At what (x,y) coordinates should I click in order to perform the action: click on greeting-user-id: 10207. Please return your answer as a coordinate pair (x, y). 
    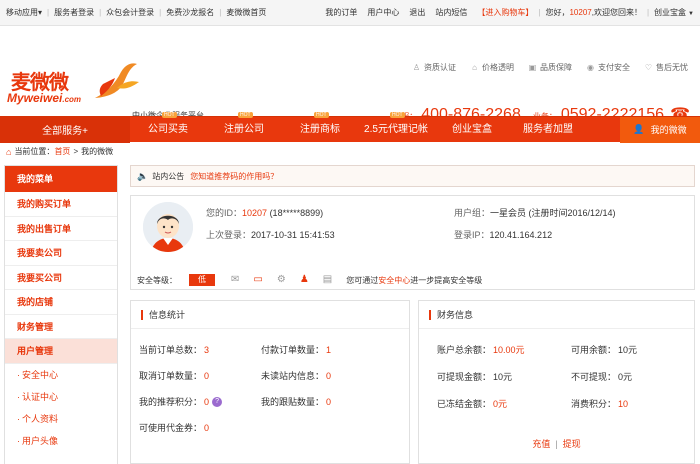
    Looking at the image, I should click on (580, 12).